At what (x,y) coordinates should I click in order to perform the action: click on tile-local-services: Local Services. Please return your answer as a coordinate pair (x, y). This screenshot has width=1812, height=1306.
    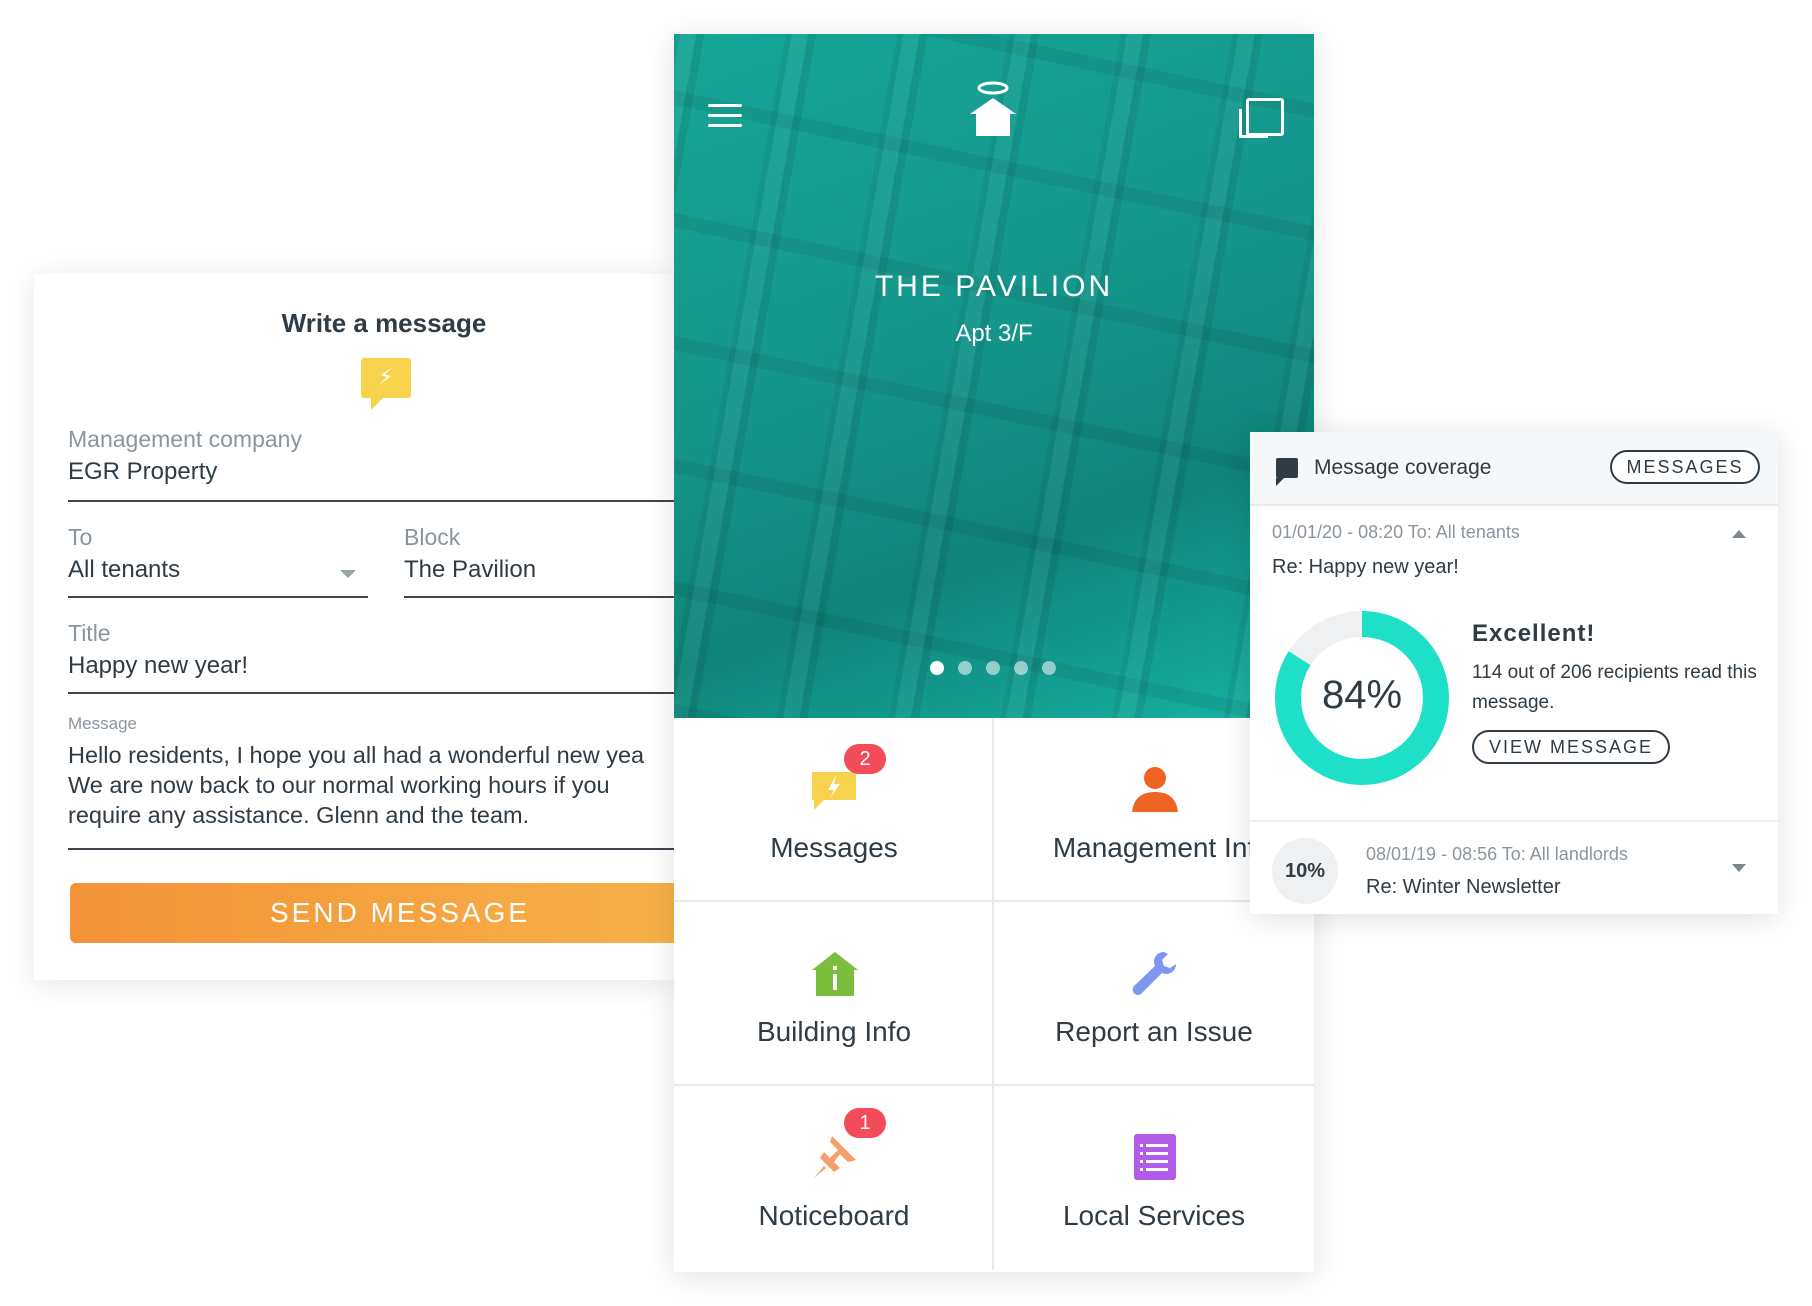
    Looking at the image, I should click on (1154, 1178).